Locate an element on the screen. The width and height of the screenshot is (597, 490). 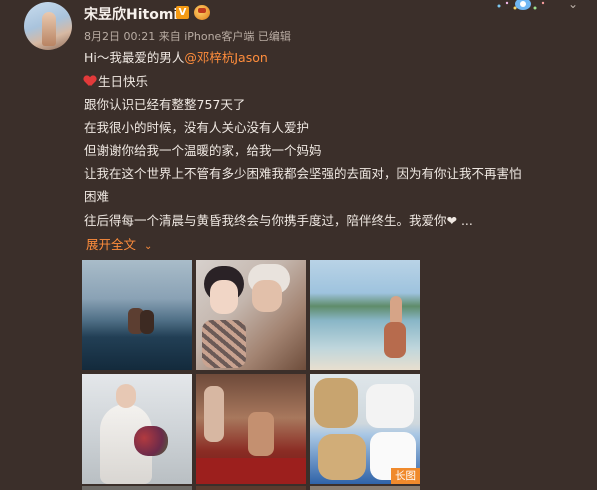
edited-label: 已编辑 is located at coordinates (274, 36).